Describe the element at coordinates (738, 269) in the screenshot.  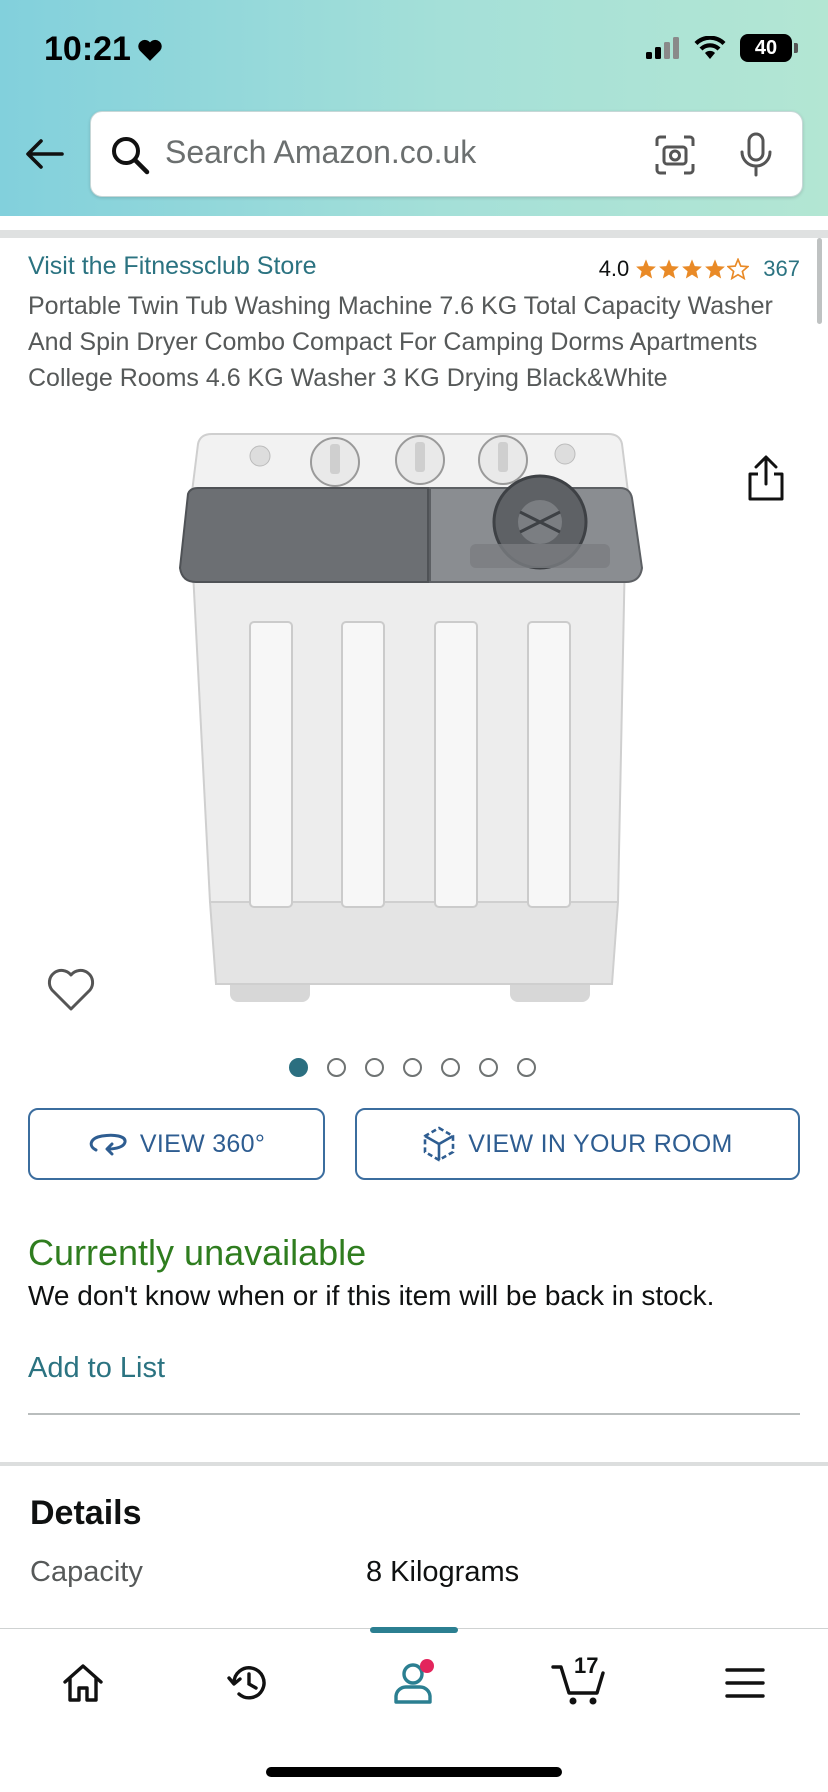
I see `star-empty-icon` at that location.